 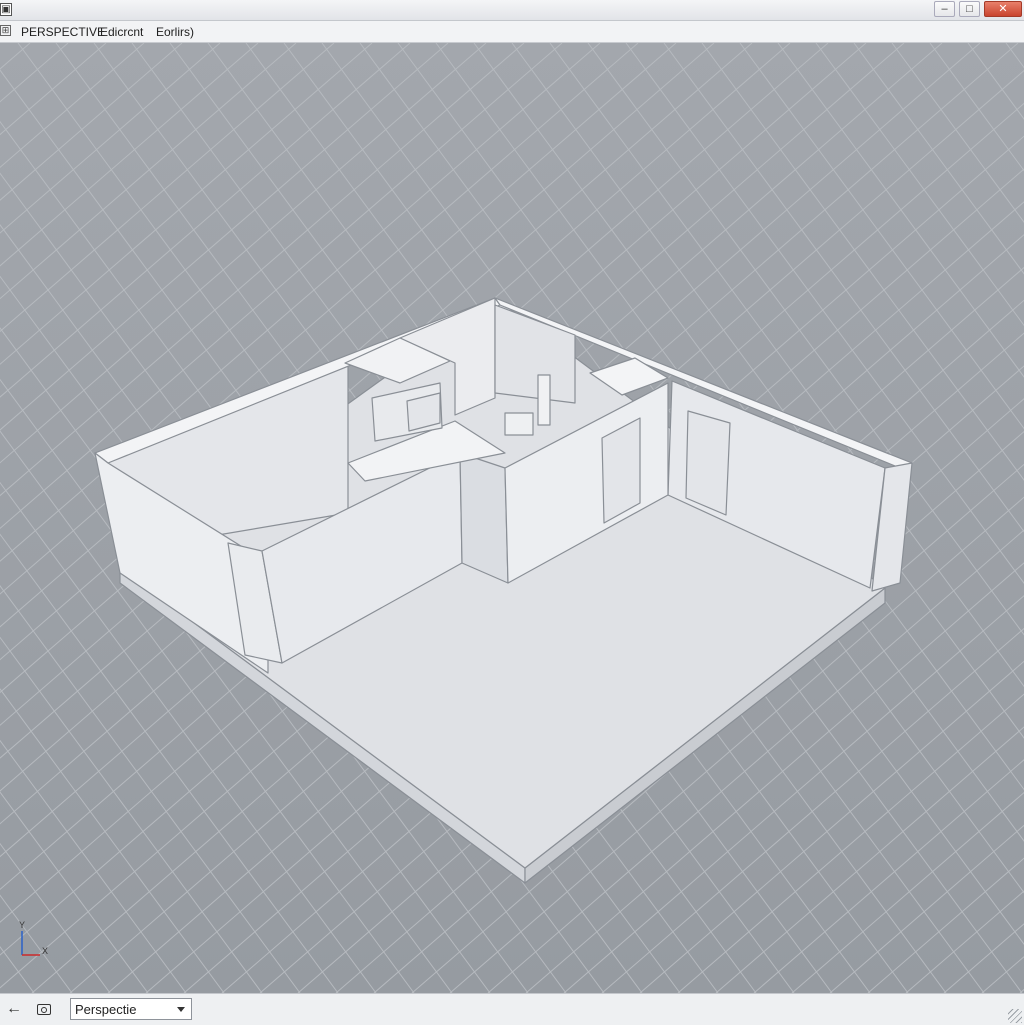 What do you see at coordinates (6, 9) in the screenshot?
I see `app-icon: ▣` at bounding box center [6, 9].